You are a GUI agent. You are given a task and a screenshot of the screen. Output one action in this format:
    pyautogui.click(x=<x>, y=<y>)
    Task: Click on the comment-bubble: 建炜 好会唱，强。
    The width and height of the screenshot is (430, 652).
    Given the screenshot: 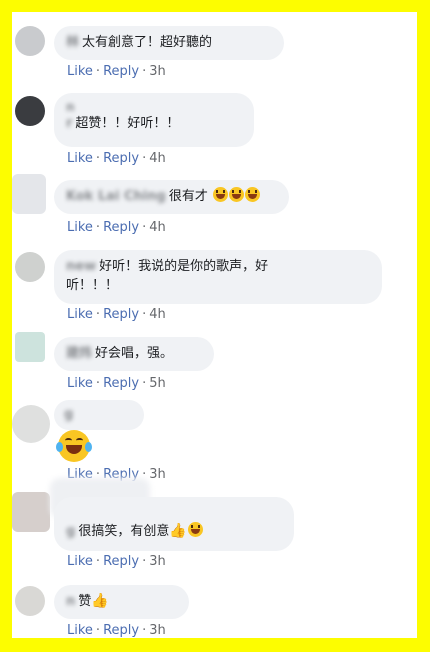 What is the action you would take?
    pyautogui.click(x=134, y=354)
    